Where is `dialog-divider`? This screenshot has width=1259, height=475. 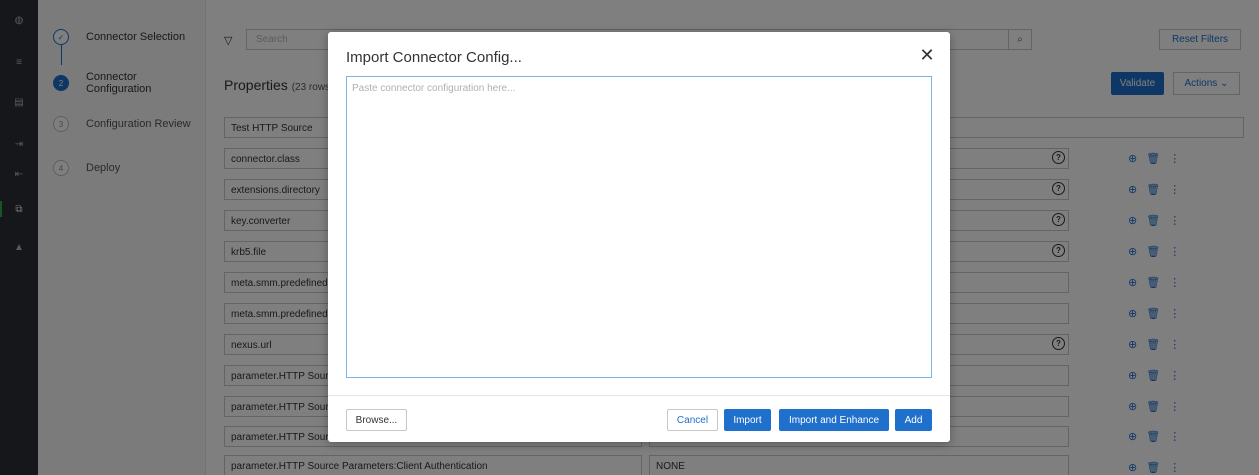
dialog-divider is located at coordinates (639, 395).